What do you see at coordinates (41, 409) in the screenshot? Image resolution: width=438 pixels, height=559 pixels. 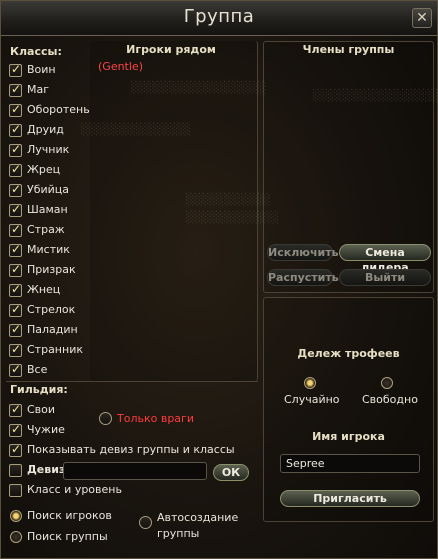 I see `guild-own-label: Свои` at bounding box center [41, 409].